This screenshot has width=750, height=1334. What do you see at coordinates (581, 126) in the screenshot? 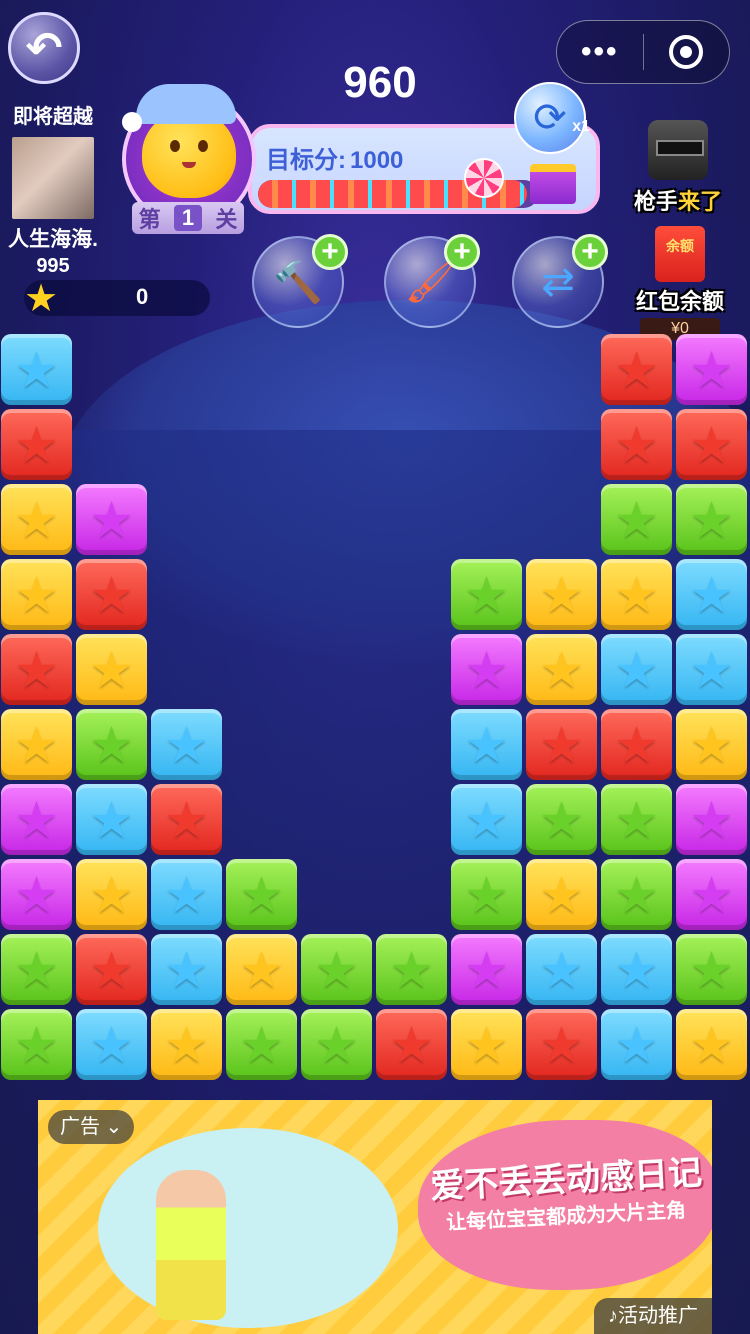
I see `refresh-count: x1` at bounding box center [581, 126].